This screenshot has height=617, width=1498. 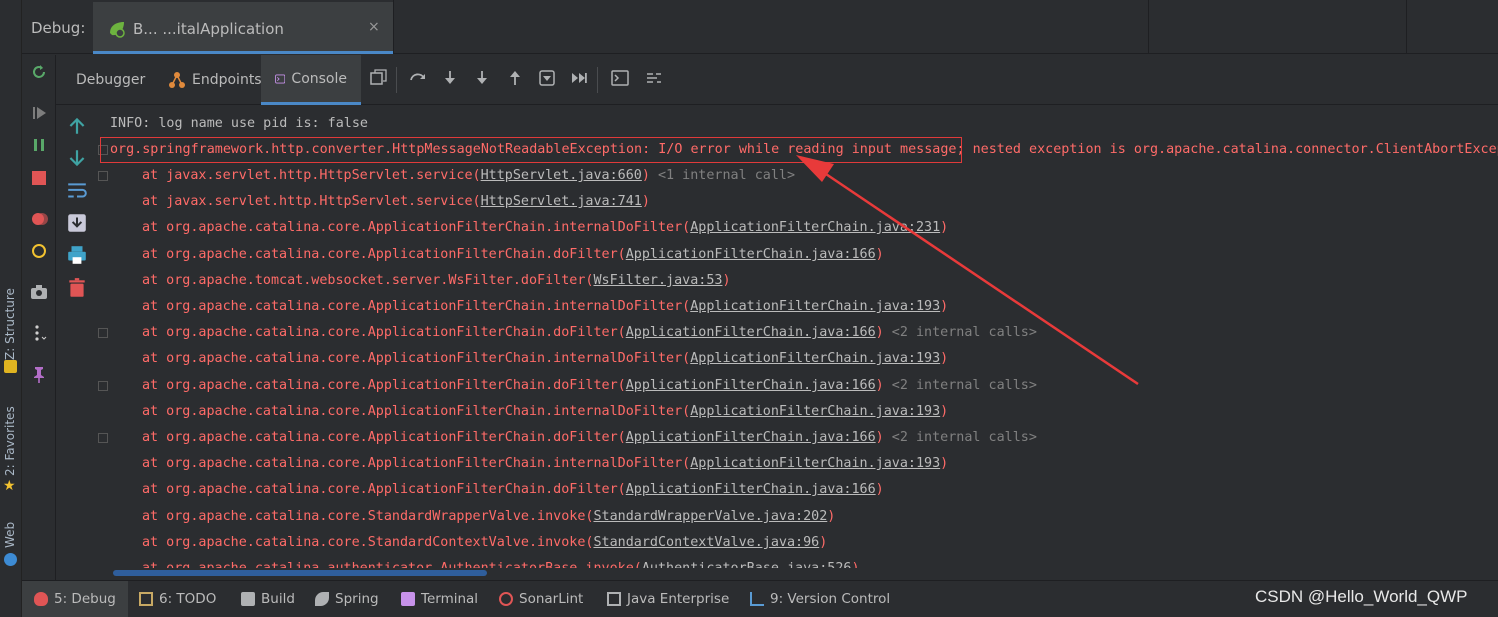 I want to click on tab-console: Console, so click(x=311, y=80).